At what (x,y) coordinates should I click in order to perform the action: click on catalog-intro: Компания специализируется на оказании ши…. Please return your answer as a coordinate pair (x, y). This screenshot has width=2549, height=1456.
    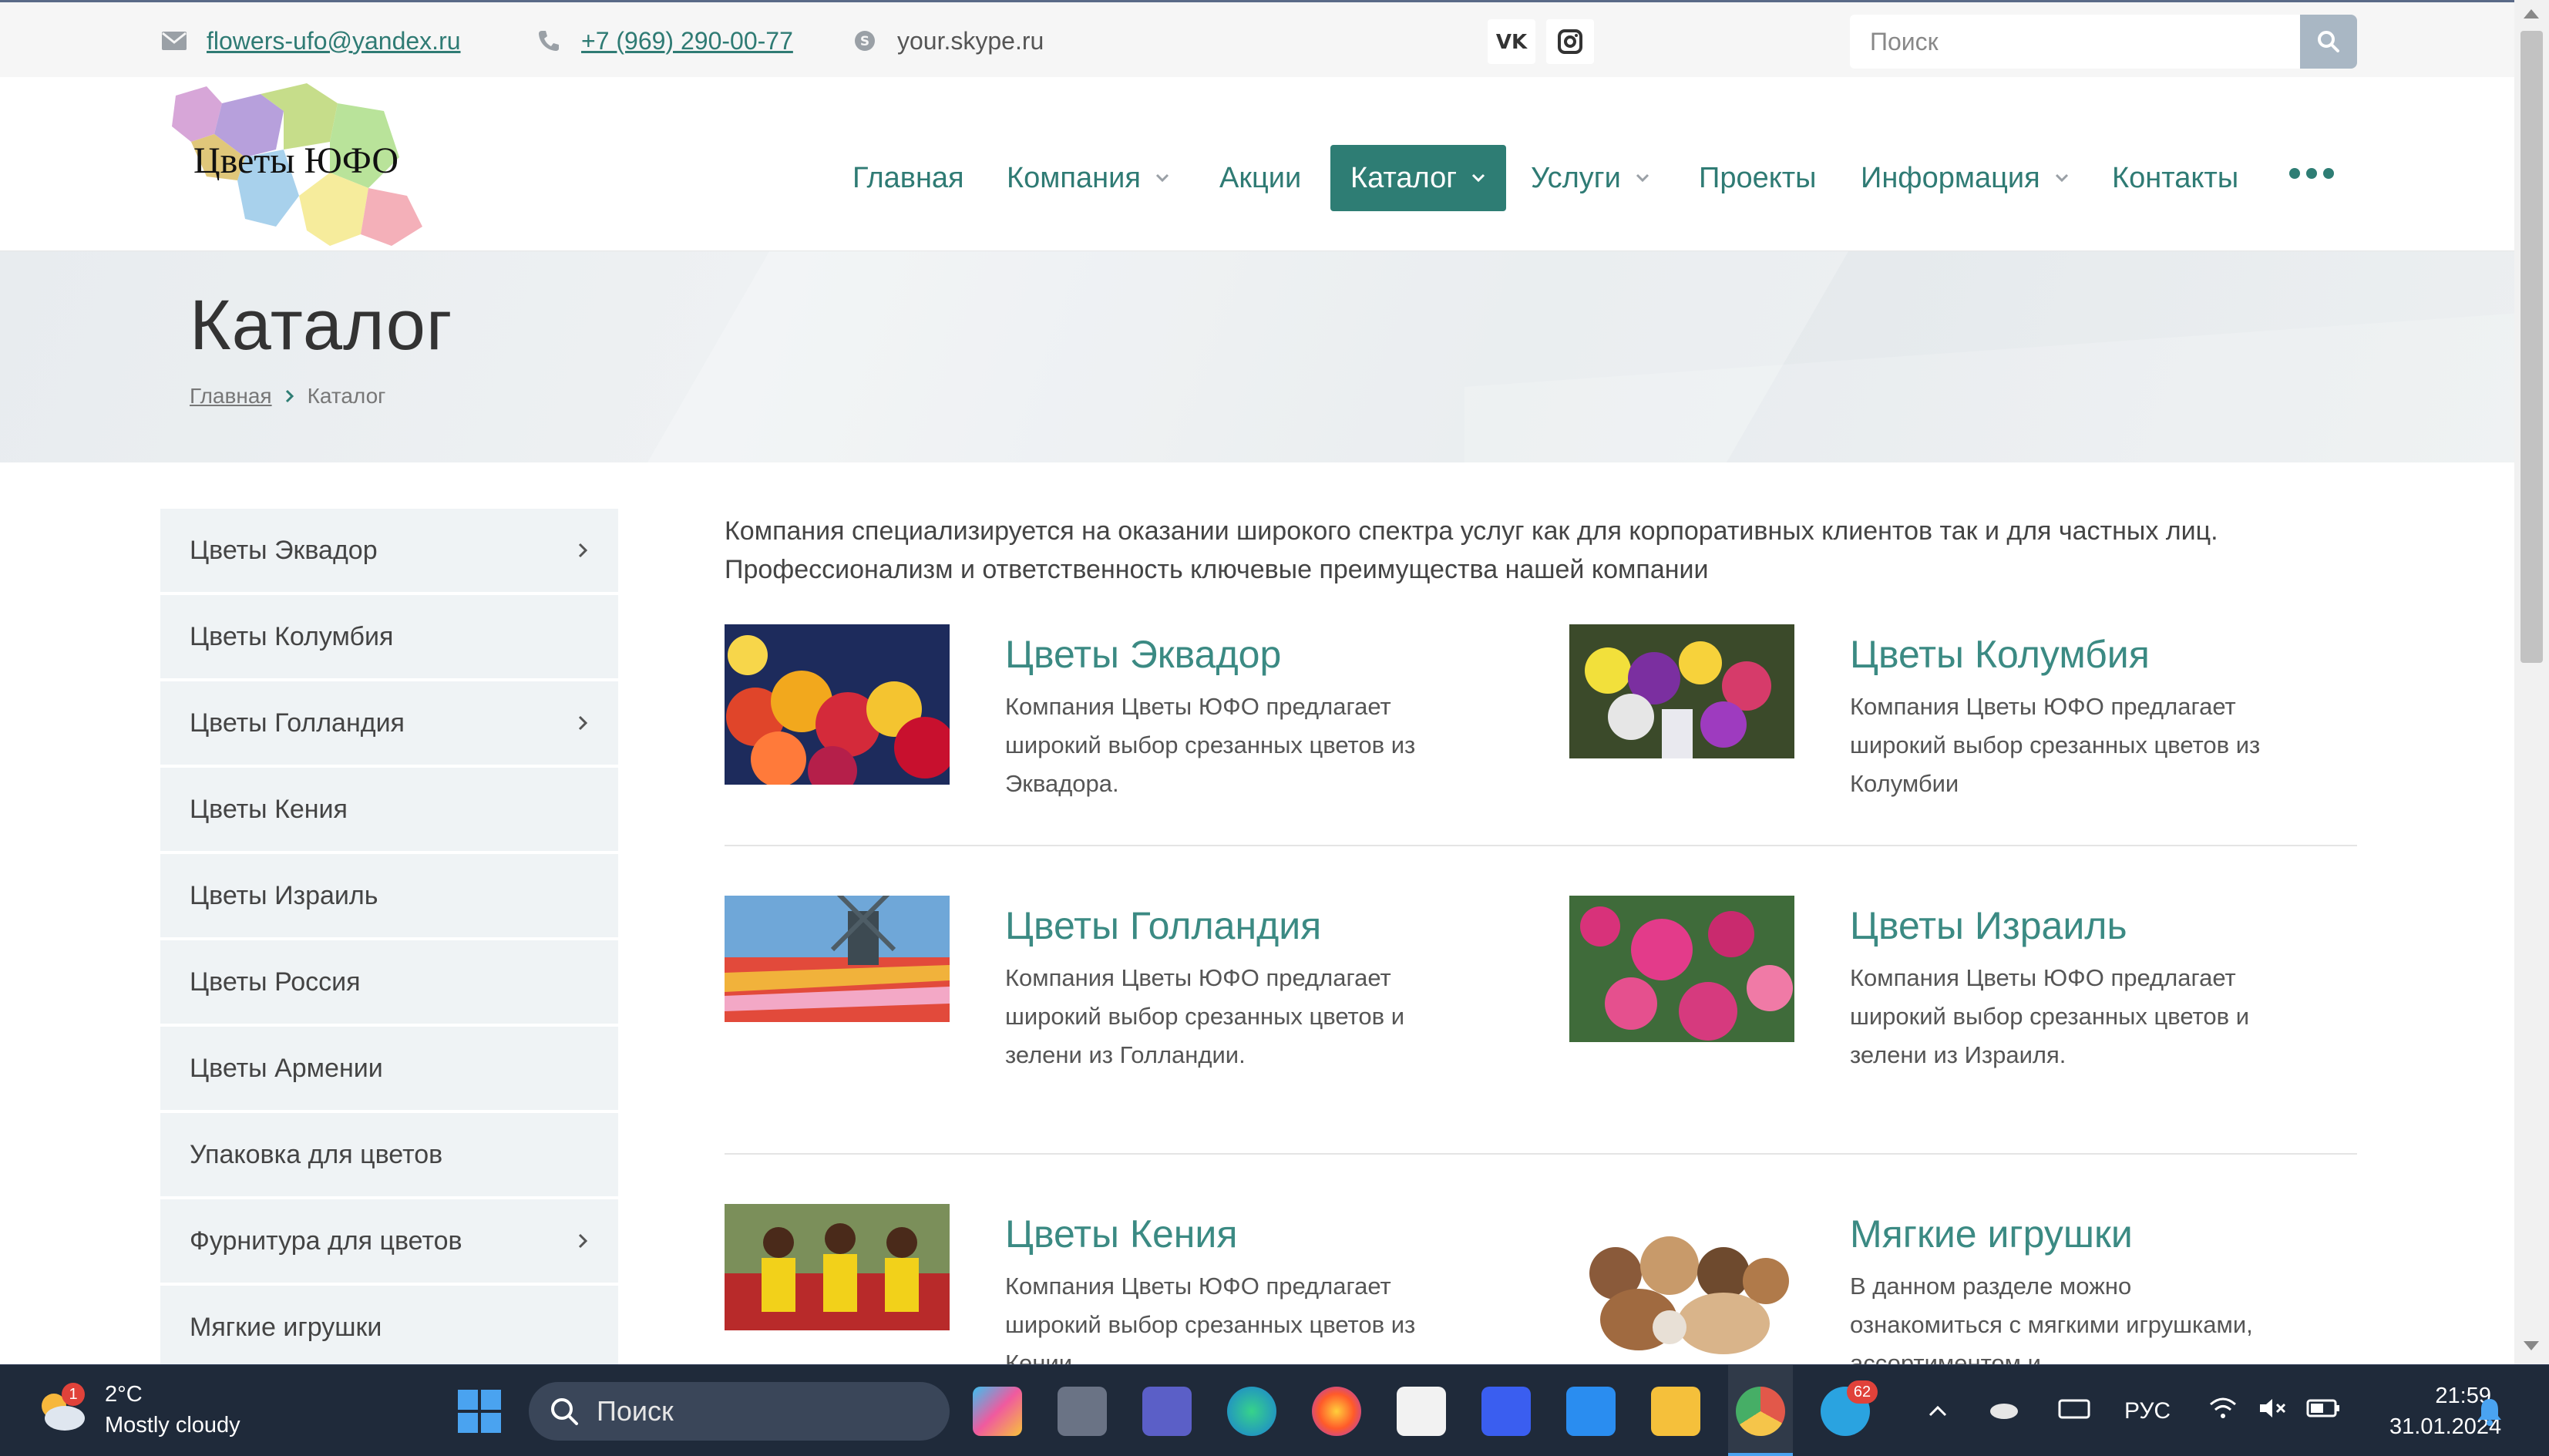
    Looking at the image, I should click on (1542, 550).